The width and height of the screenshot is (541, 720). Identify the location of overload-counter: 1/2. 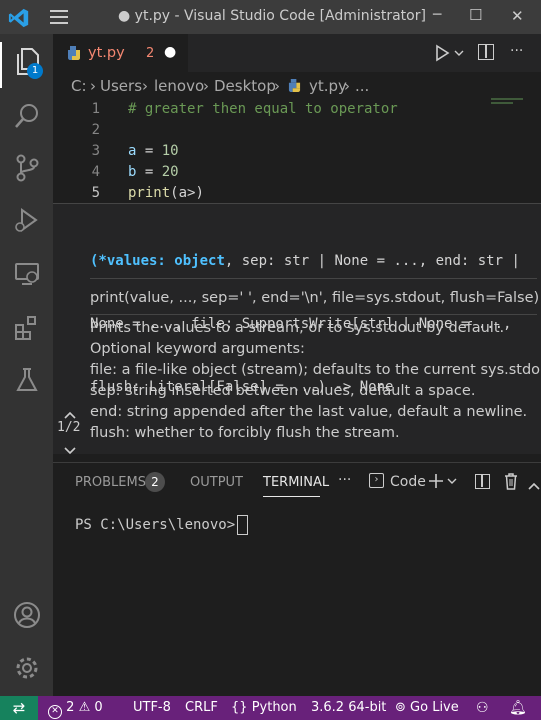
(69, 427).